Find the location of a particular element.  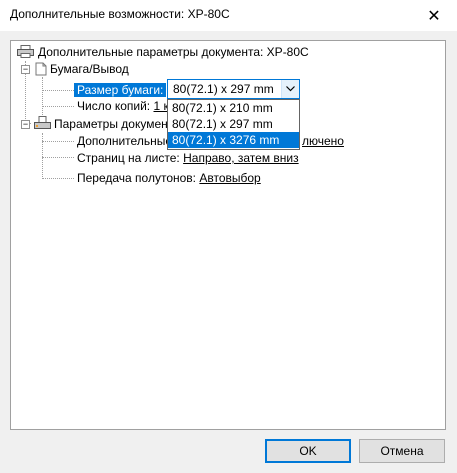

paper-size-combobox: 80(72.1) x 297 mm is located at coordinates (233, 89).